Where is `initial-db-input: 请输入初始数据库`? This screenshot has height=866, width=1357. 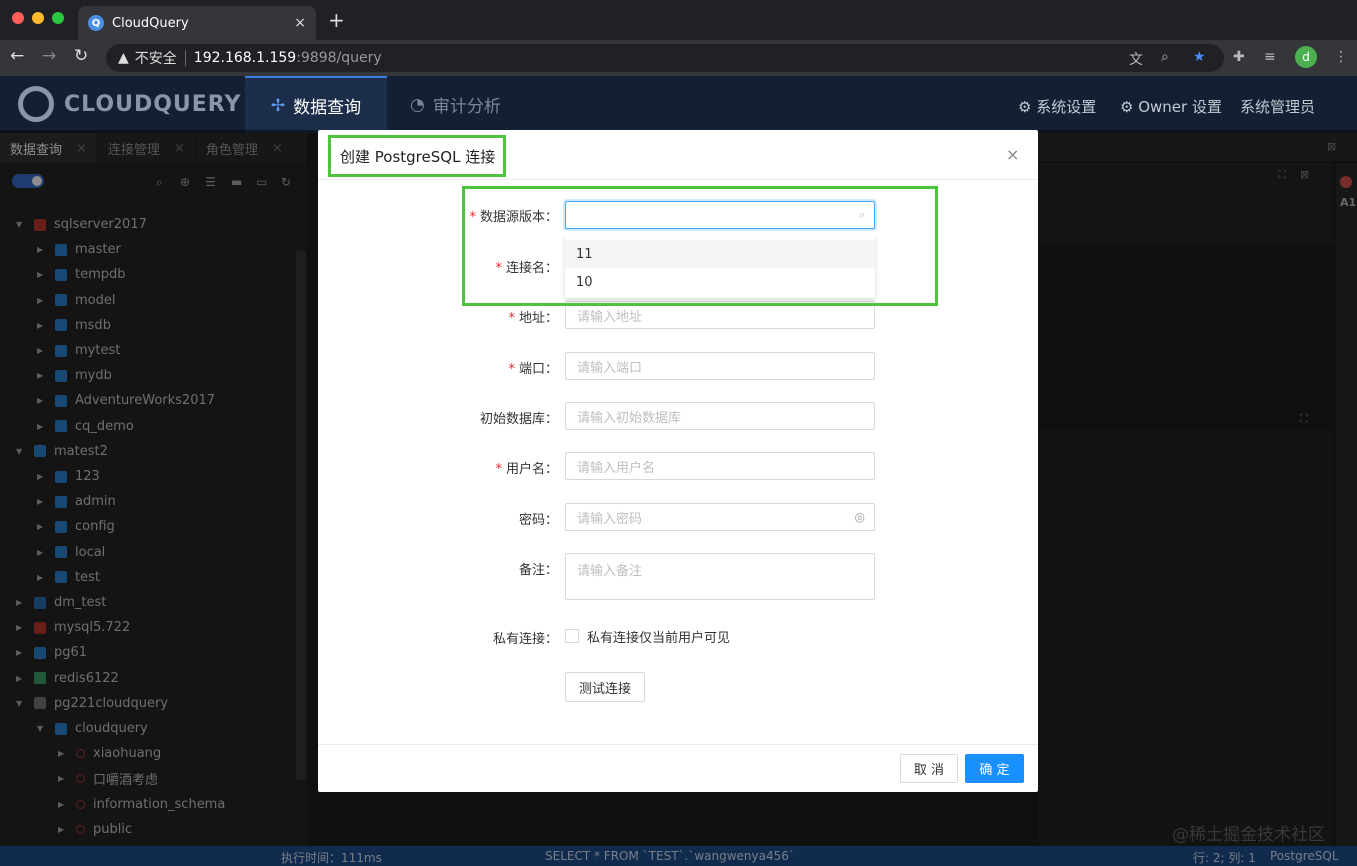
initial-db-input: 请输入初始数据库 is located at coordinates (720, 416).